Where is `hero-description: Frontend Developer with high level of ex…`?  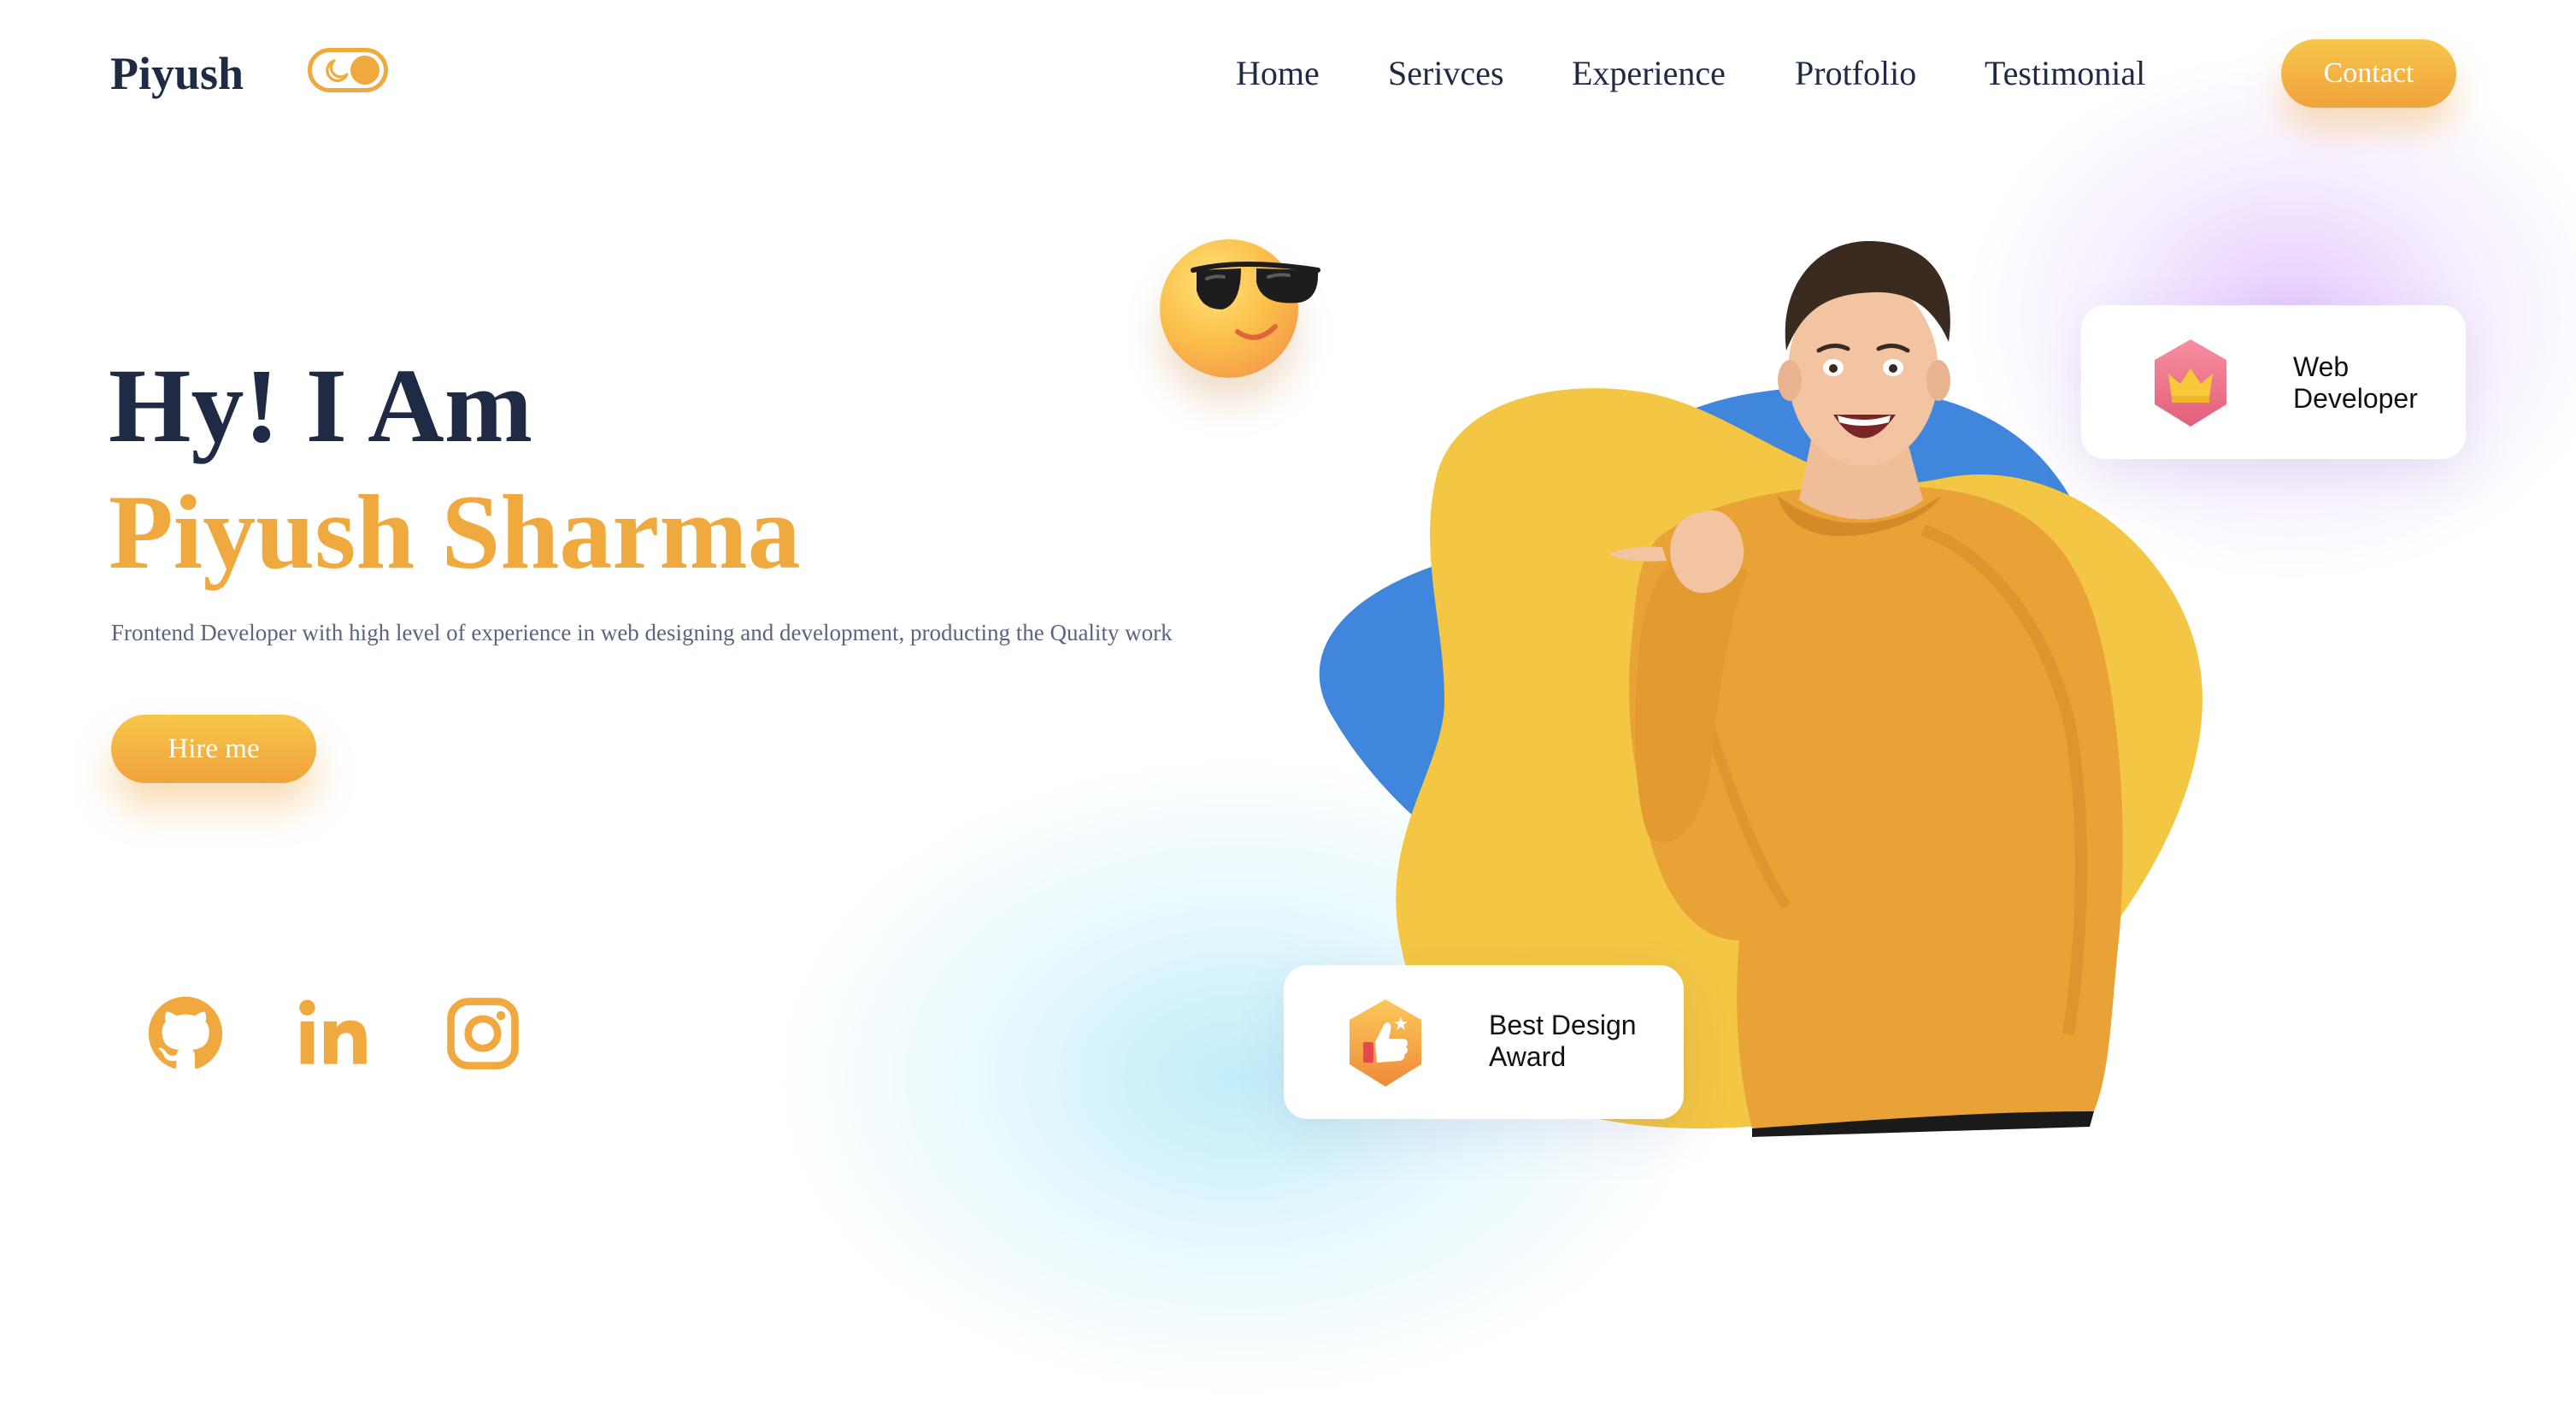 hero-description: Frontend Developer with high level of ex… is located at coordinates (642, 632).